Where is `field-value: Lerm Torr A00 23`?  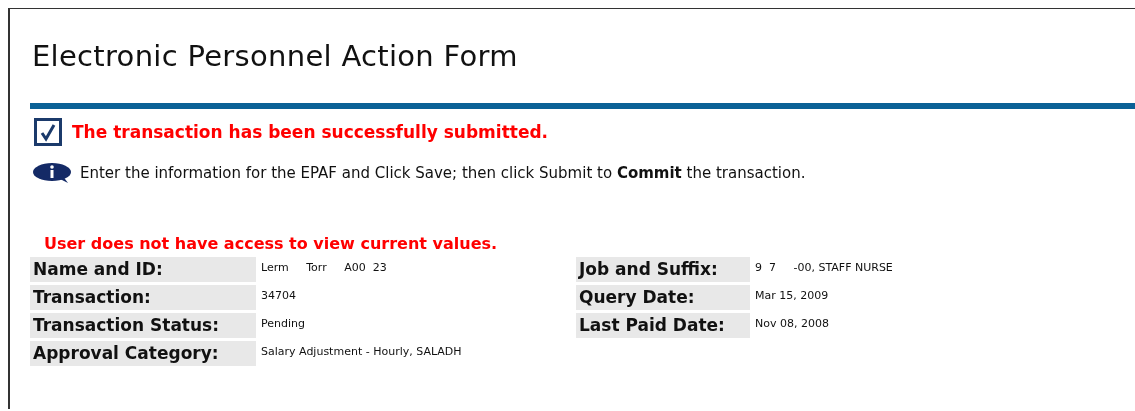 field-value: Lerm Torr A00 23 is located at coordinates (324, 268).